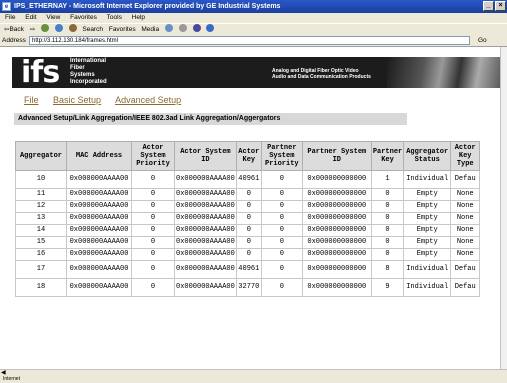 This screenshot has height=383, width=507. Describe the element at coordinates (30, 17) in the screenshot. I see `menu-edit: Edit` at that location.